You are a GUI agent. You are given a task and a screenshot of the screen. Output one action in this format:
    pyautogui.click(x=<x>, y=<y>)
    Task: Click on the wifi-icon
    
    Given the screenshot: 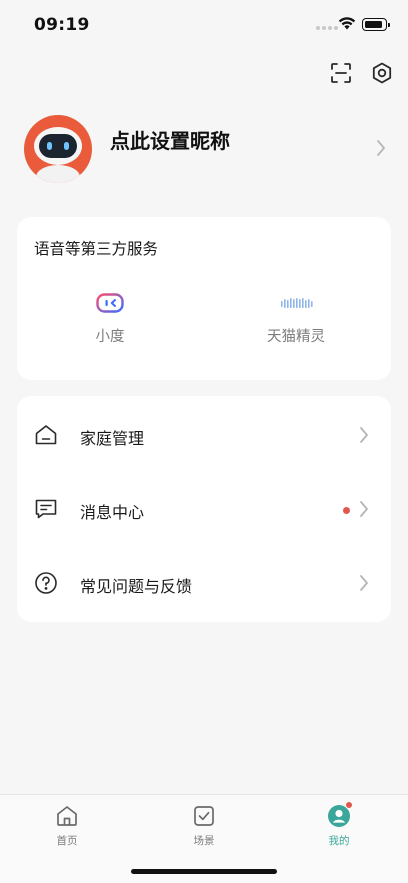 What is the action you would take?
    pyautogui.click(x=347, y=23)
    